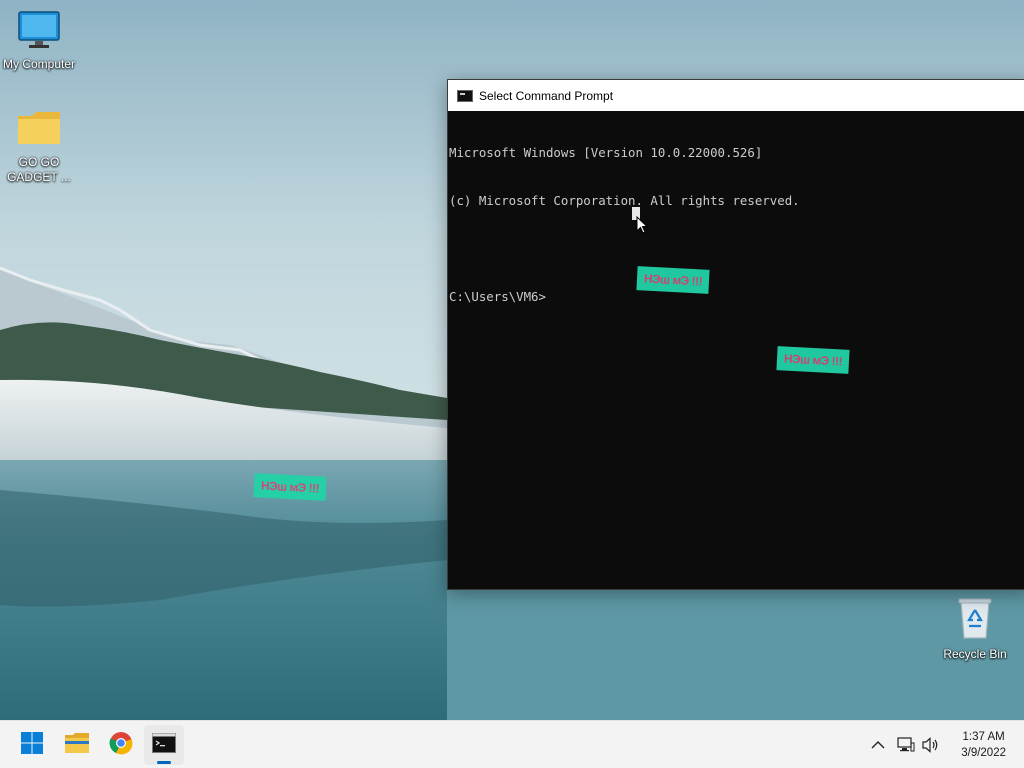  I want to click on taskbar: 1:37 AM 3/9/2022, so click(512, 744).